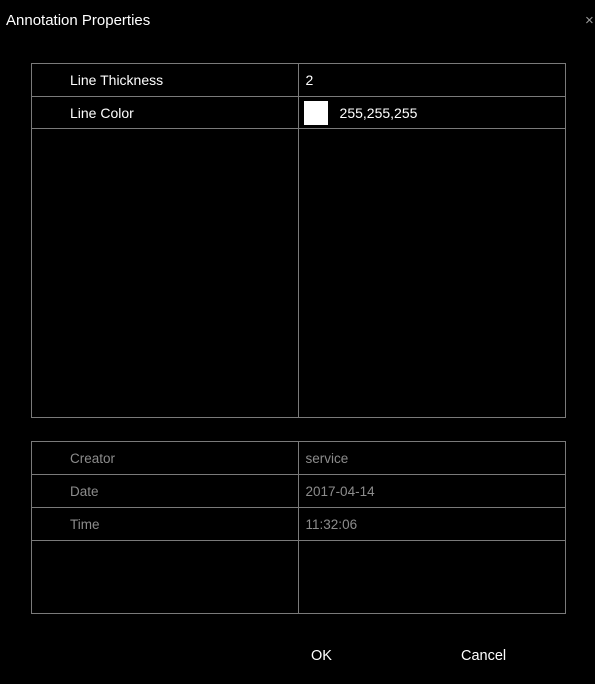 The image size is (595, 684). I want to click on info-row-creator: Creator service, so click(299, 458).